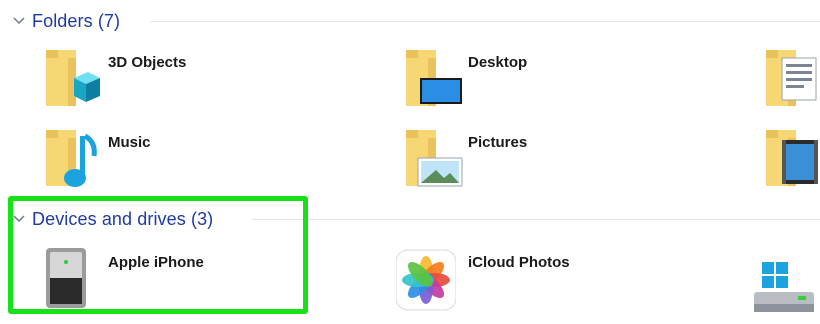 Image resolution: width=820 pixels, height=324 pixels. What do you see at coordinates (554, 160) in the screenshot?
I see `folder-item-pictures: Pictures` at bounding box center [554, 160].